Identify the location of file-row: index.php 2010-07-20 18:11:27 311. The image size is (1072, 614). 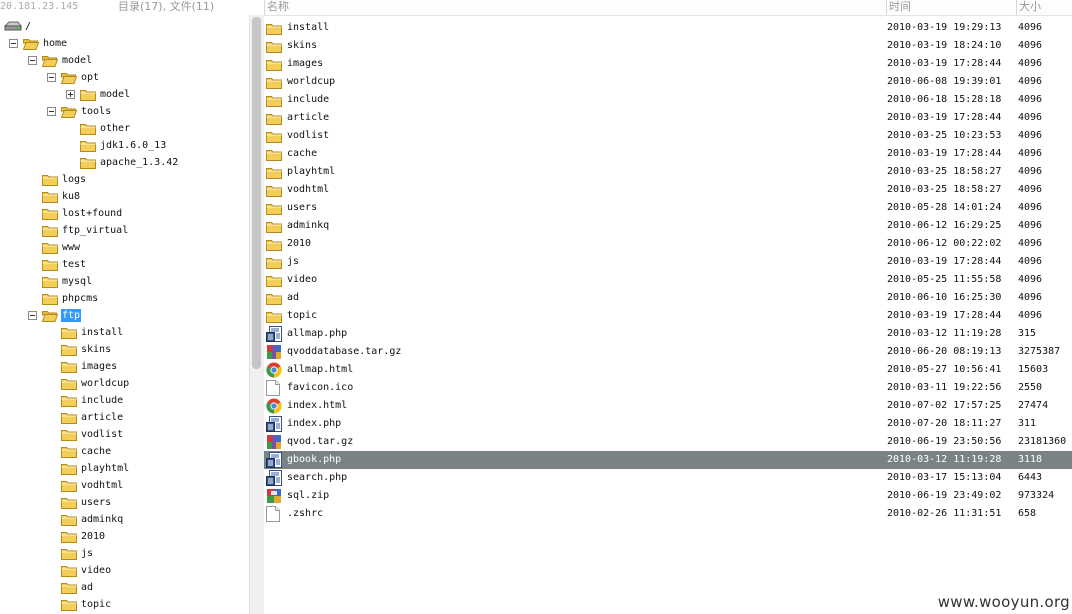
(668, 424).